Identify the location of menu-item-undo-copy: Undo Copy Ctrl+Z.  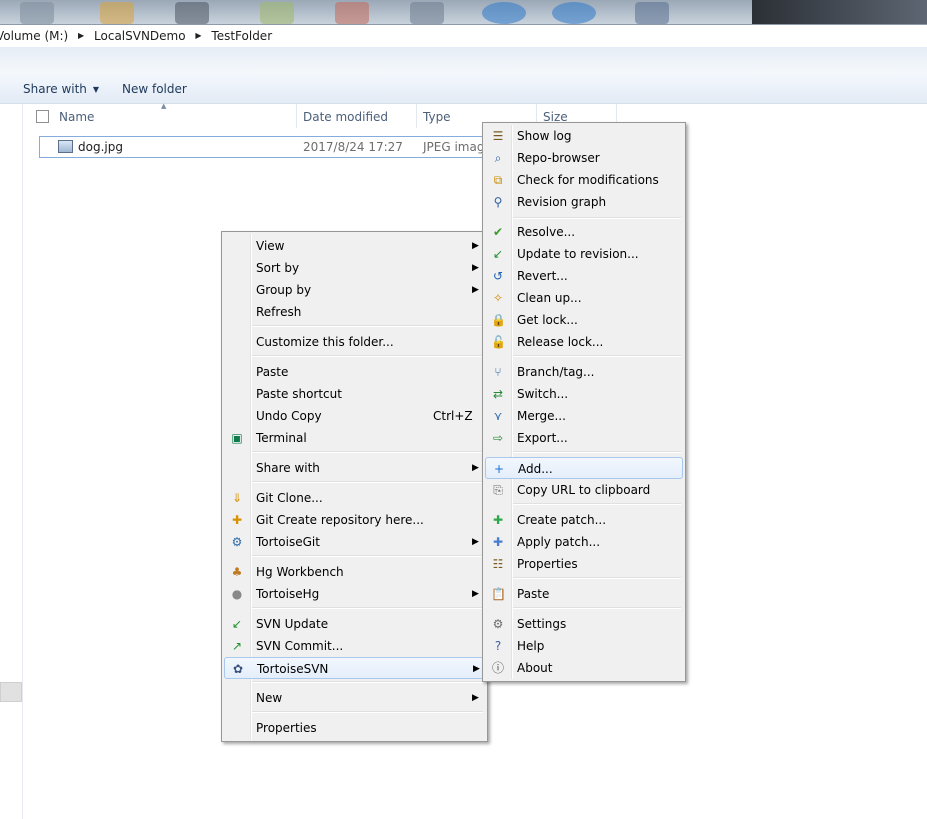
(354, 416).